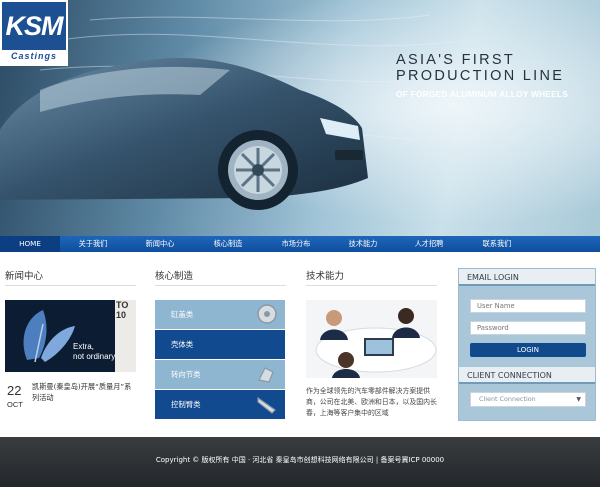  Describe the element at coordinates (220, 314) in the screenshot. I see `core-item-cylinder-head: 缸盖类` at that location.